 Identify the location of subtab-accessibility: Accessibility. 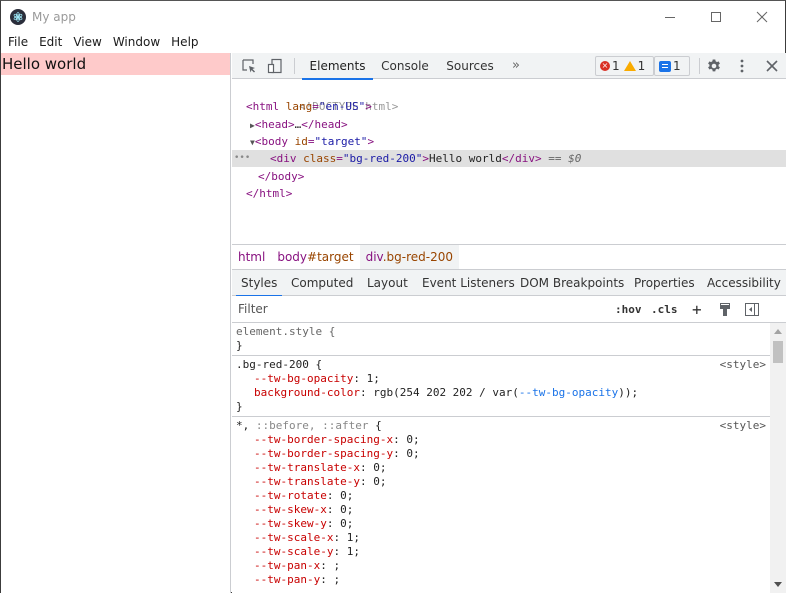
(744, 283).